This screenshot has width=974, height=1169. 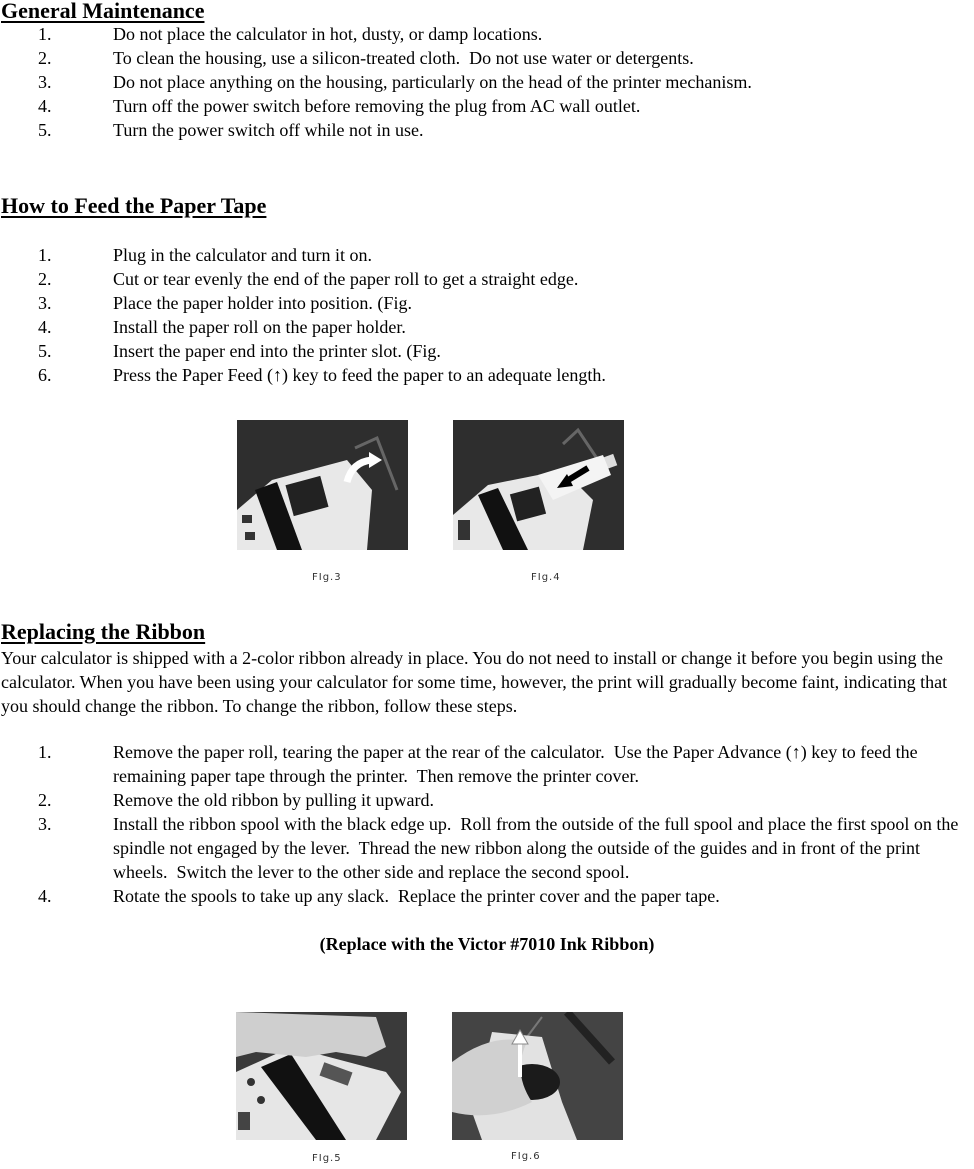 I want to click on calculator-paper-holder-image, so click(x=322, y=485).